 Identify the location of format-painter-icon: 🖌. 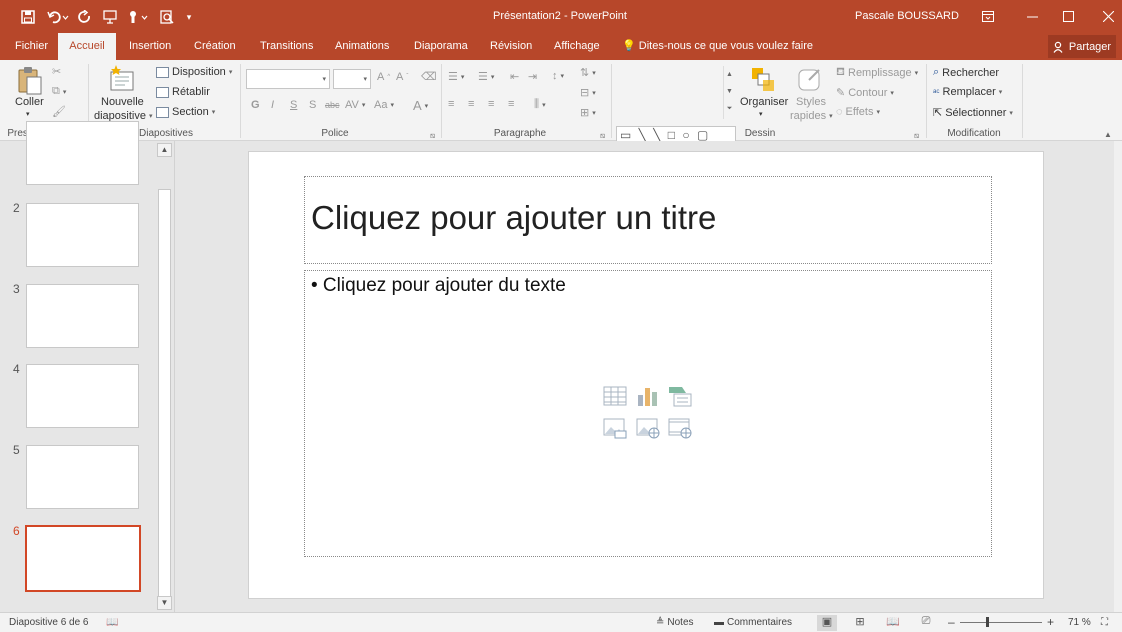
(59, 111).